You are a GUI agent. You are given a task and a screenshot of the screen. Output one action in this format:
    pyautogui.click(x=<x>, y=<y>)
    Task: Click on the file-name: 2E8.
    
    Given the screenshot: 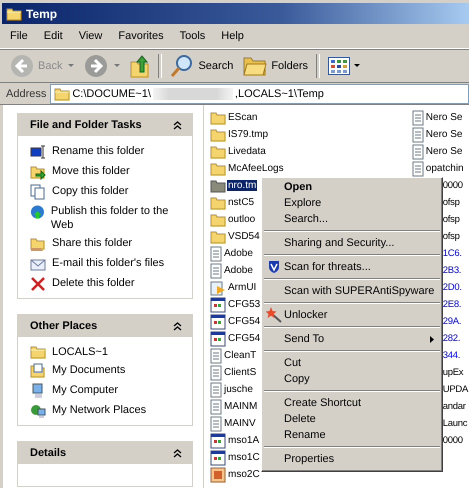 What is the action you would take?
    pyautogui.click(x=452, y=304)
    